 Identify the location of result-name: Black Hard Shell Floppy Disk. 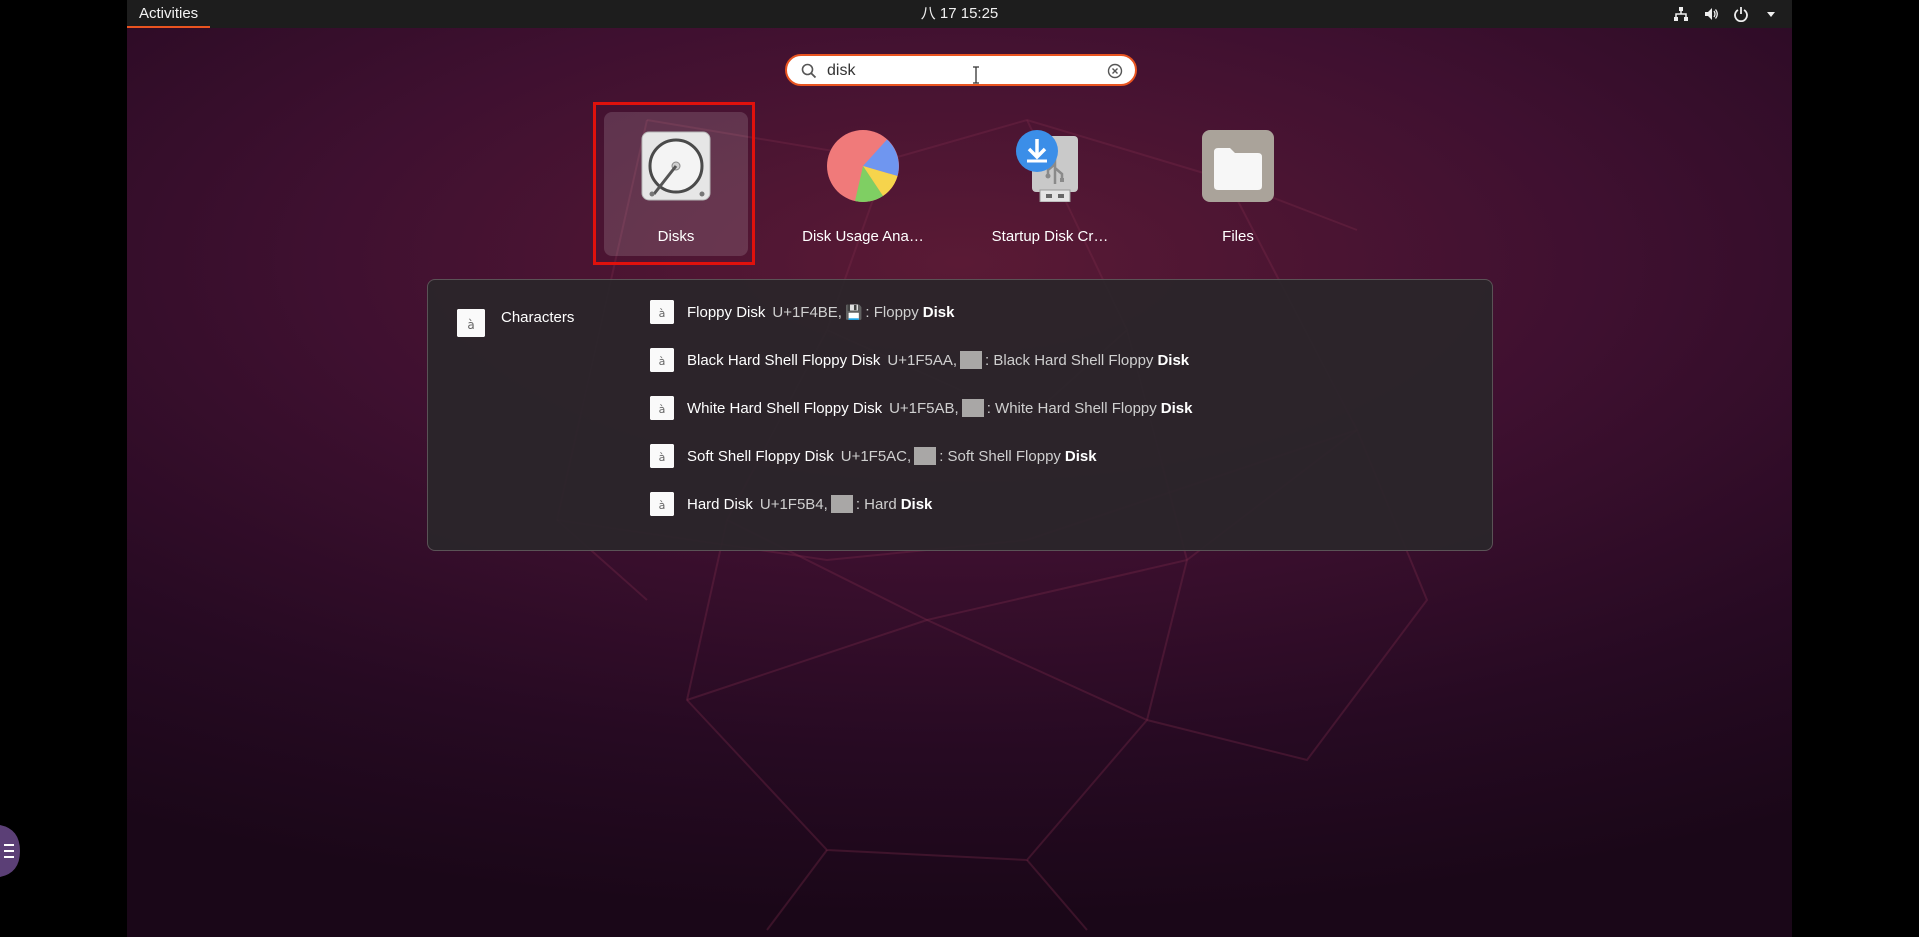
(784, 360).